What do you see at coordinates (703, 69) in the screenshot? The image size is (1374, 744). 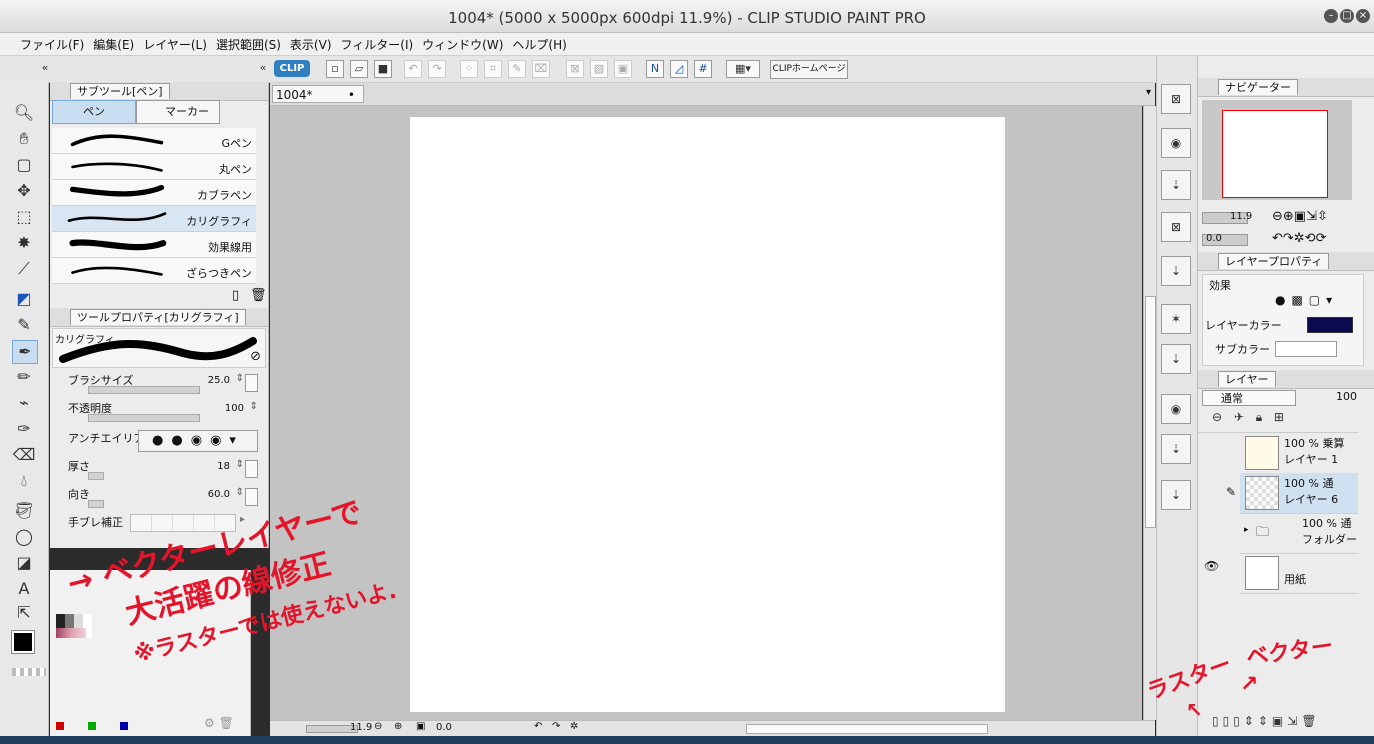 I see `grid-icon: #` at bounding box center [703, 69].